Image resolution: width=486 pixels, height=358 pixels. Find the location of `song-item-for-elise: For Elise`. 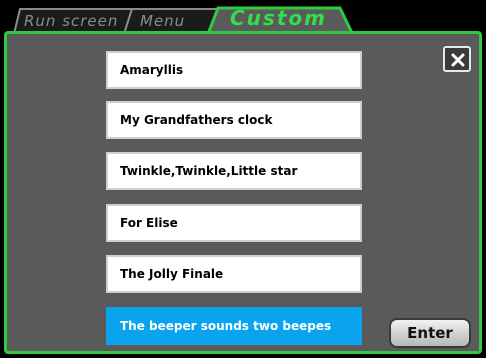

song-item-for-elise: For Elise is located at coordinates (234, 223).